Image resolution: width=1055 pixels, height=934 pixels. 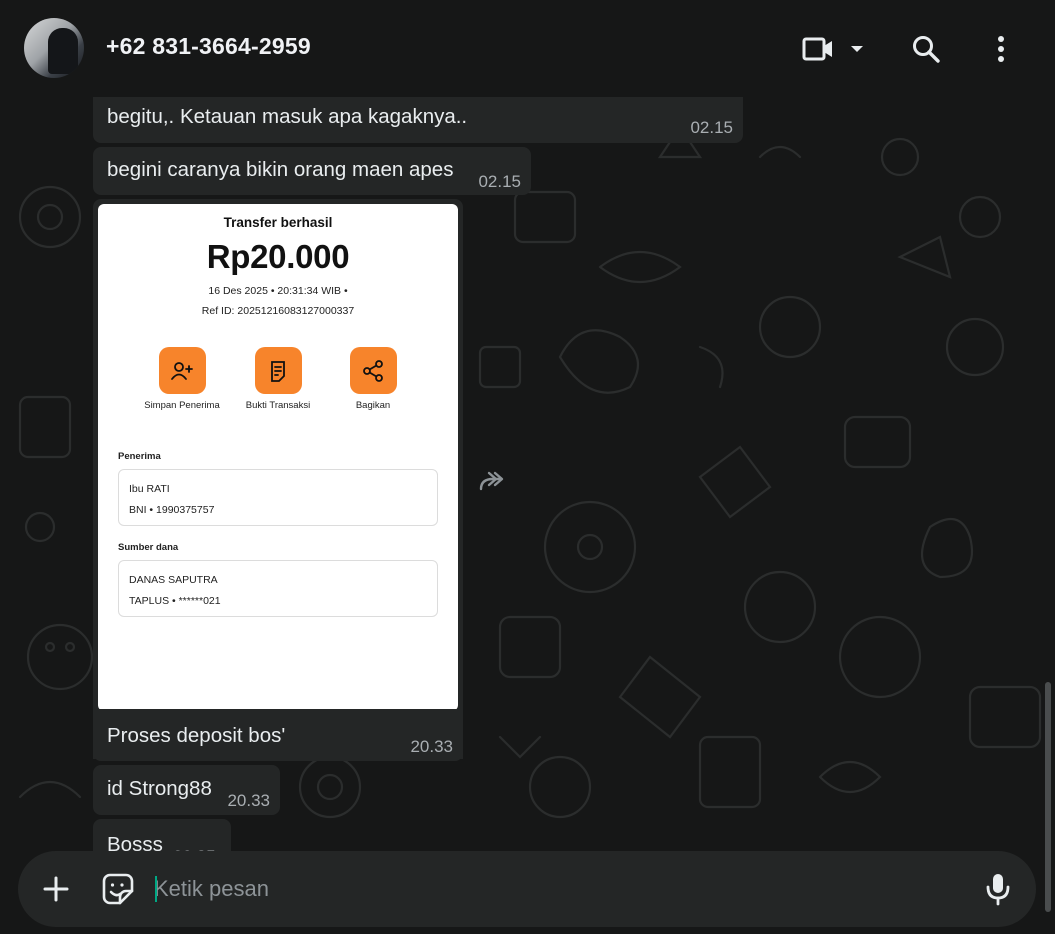 I want to click on action-label: Bagikan, so click(x=373, y=405).